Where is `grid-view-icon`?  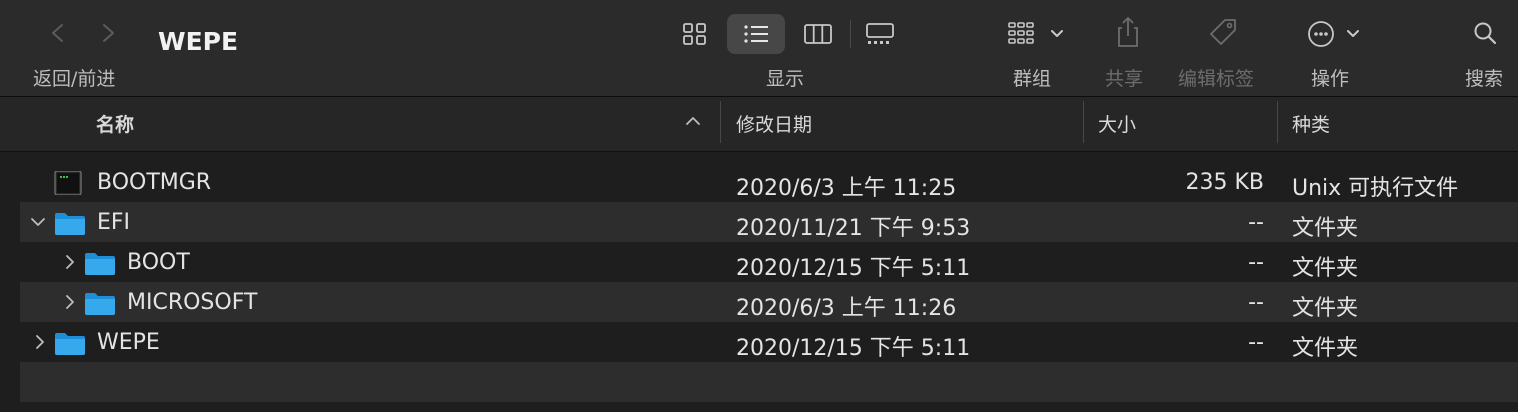
grid-view-icon is located at coordinates (694, 34).